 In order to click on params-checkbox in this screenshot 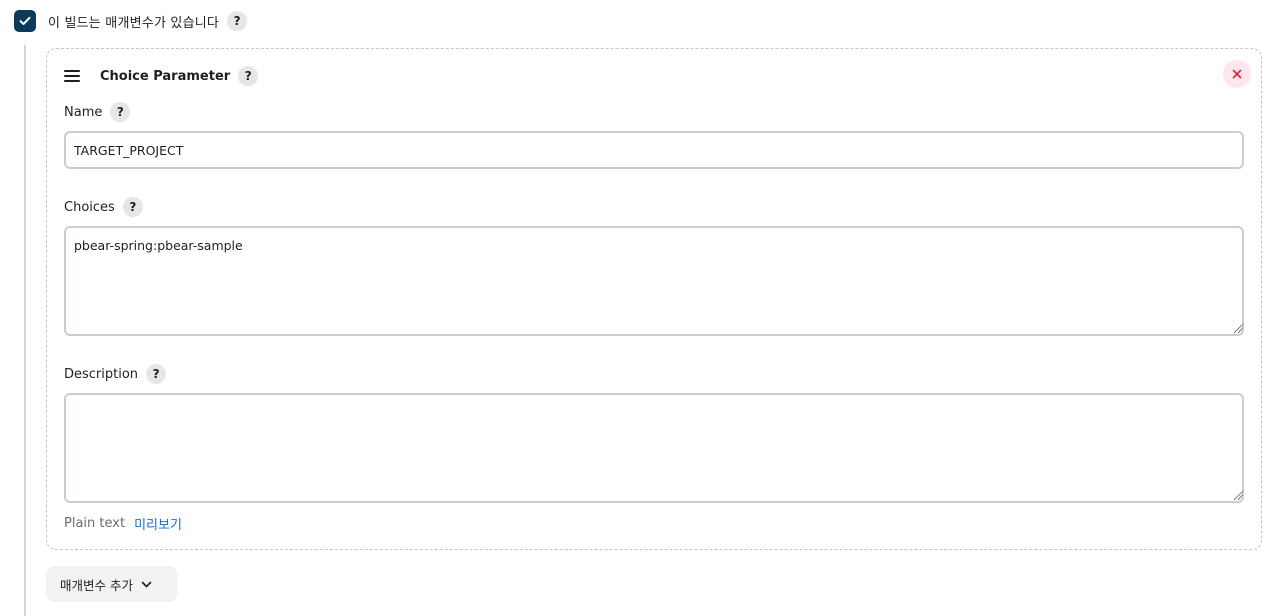, I will do `click(25, 21)`.